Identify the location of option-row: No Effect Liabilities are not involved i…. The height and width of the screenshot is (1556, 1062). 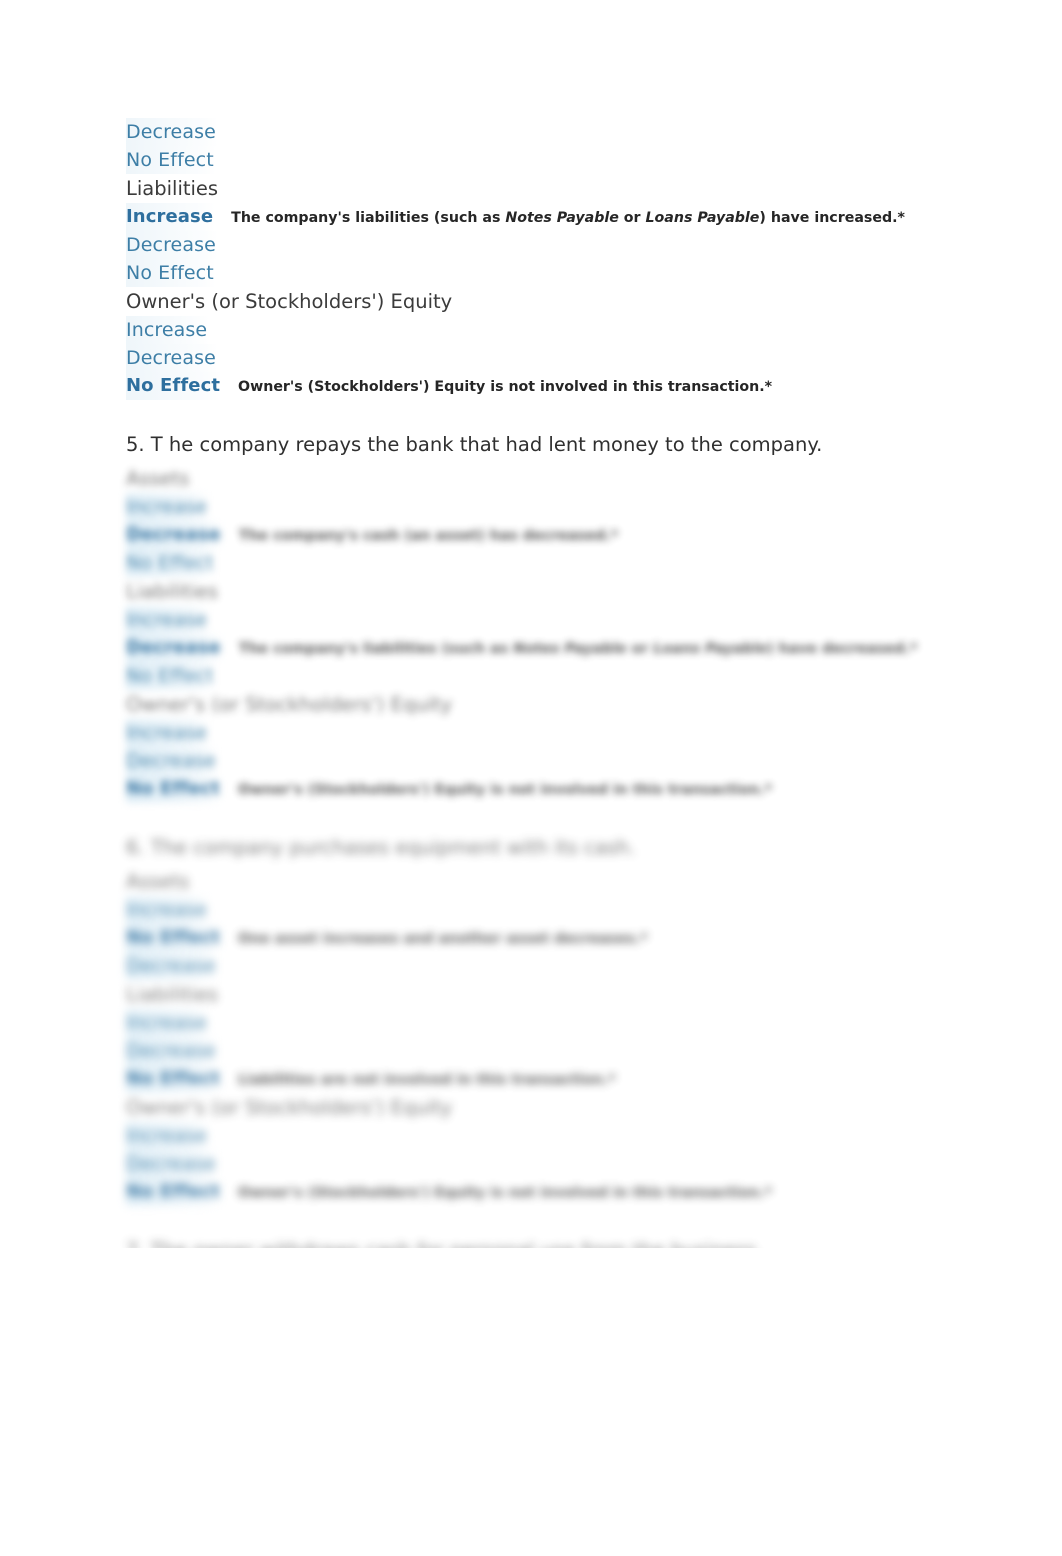
(526, 1079).